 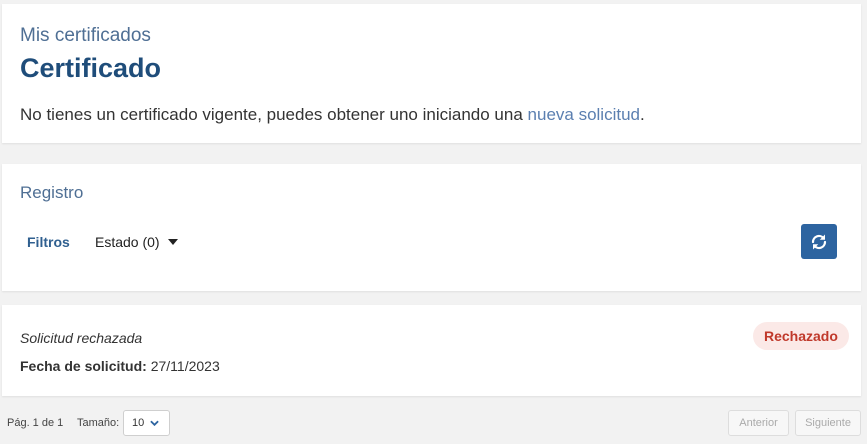 What do you see at coordinates (146, 423) in the screenshot?
I see `page-size-select: 10` at bounding box center [146, 423].